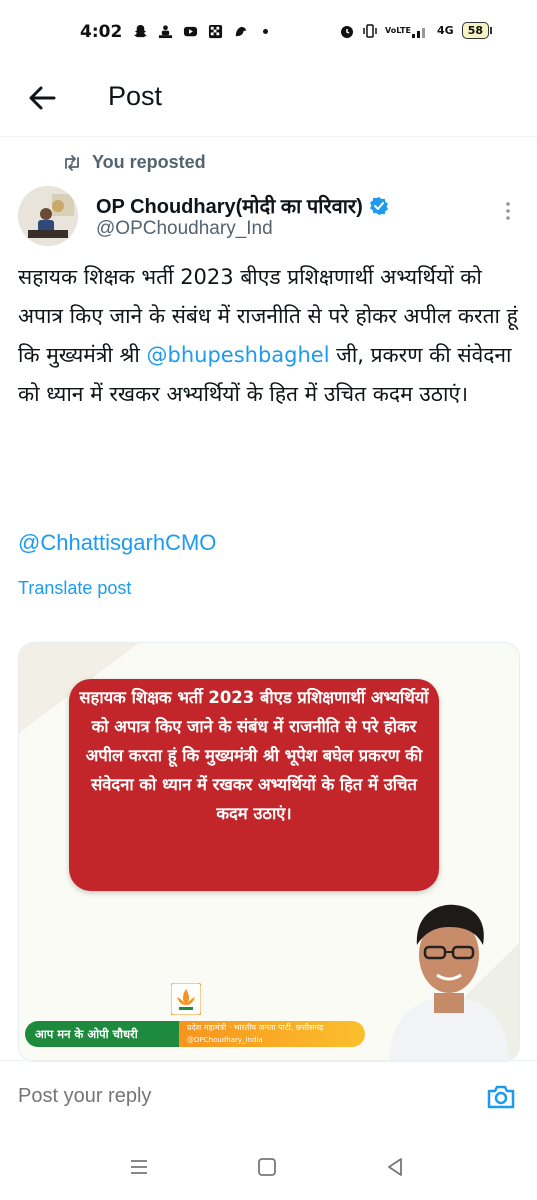 This screenshot has height=1200, width=537. I want to click on checker-icon, so click(215, 31).